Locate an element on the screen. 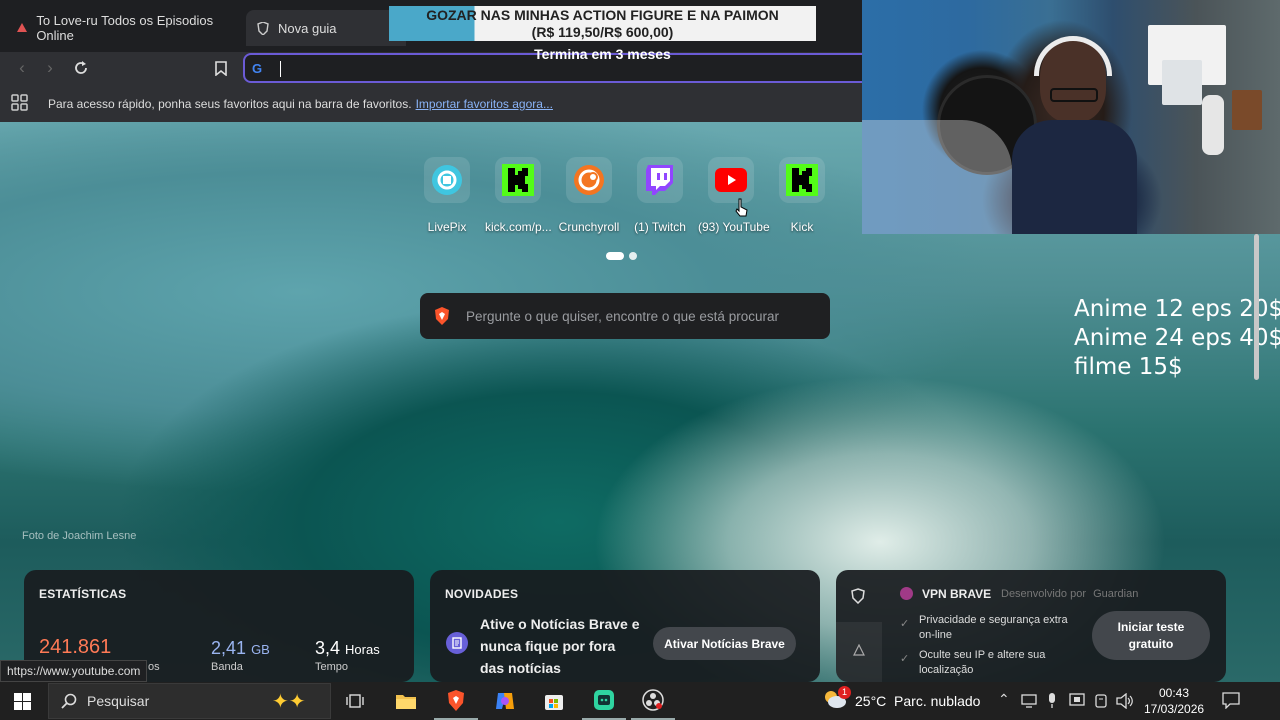  tab-nova-guia: Nova guia is located at coordinates (326, 28).